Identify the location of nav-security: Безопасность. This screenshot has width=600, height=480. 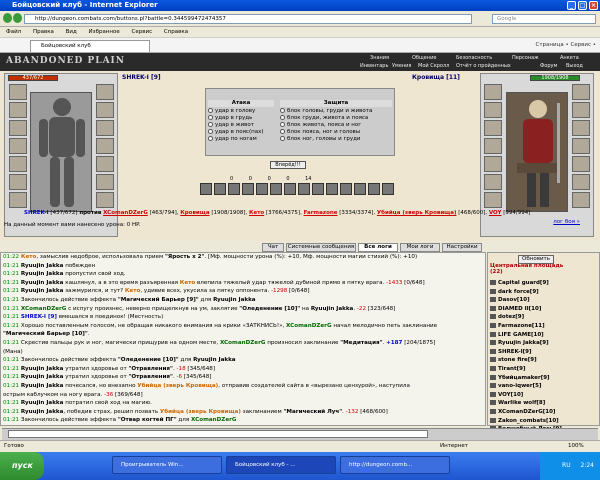
(474, 58).